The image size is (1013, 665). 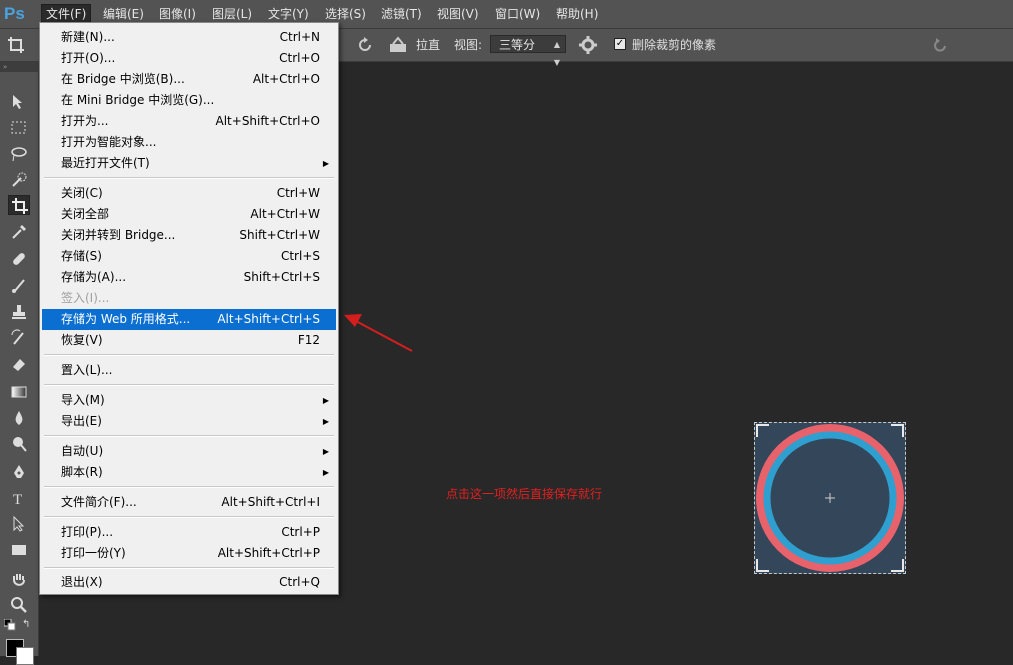 What do you see at coordinates (300, 532) in the screenshot?
I see `menu-item-shortcut: Ctrl+P` at bounding box center [300, 532].